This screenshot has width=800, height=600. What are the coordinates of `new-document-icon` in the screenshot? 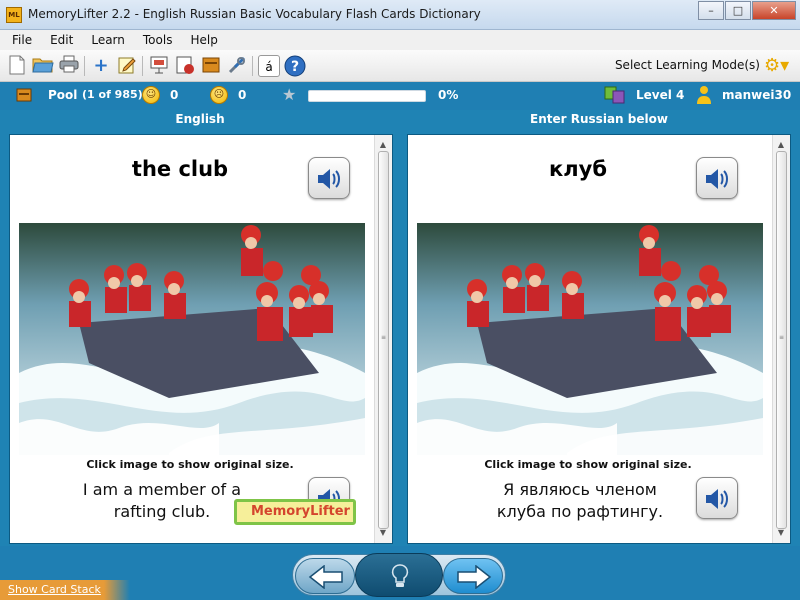 It's located at (17, 66).